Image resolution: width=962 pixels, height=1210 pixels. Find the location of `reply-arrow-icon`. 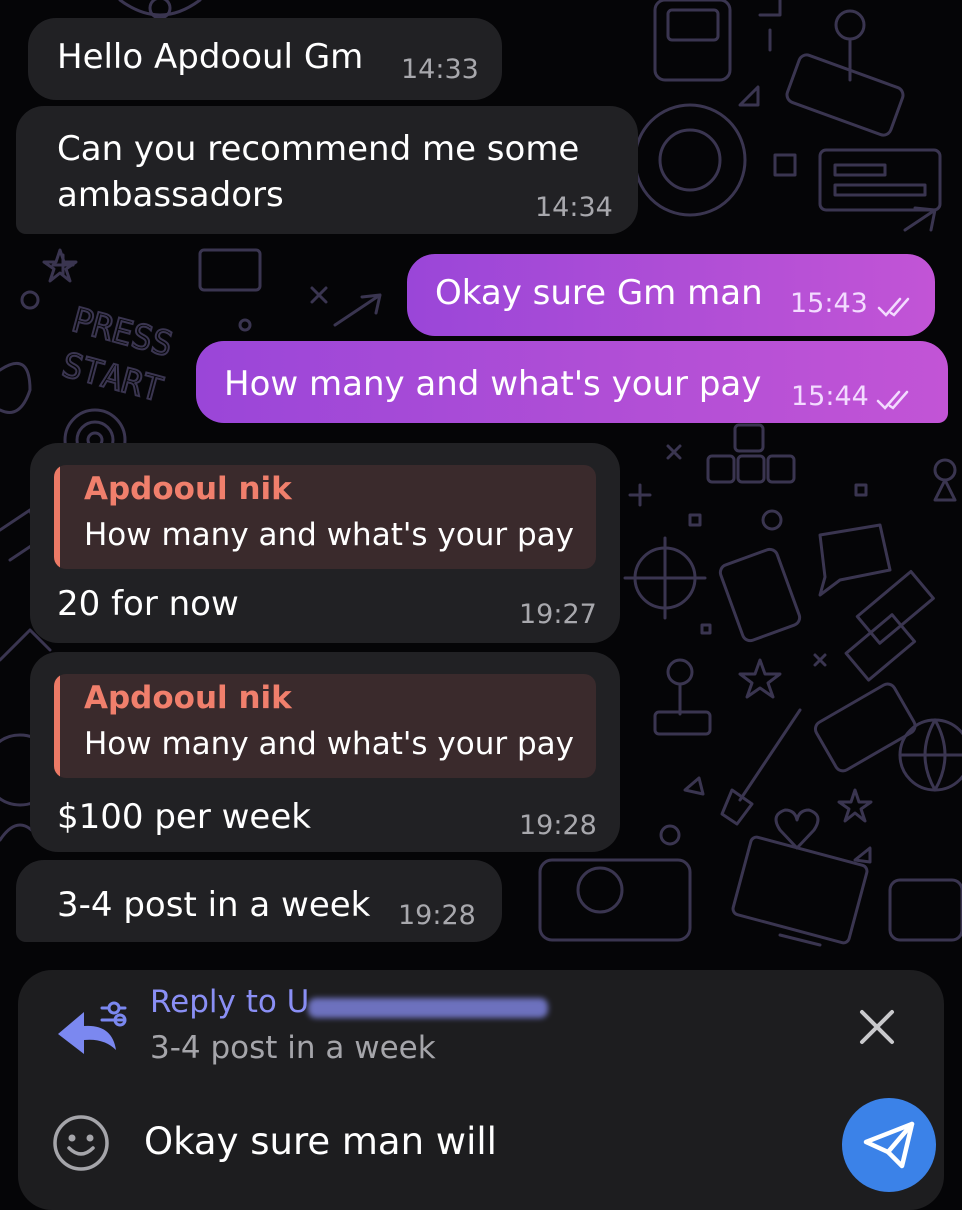

reply-arrow-icon is located at coordinates (92, 1027).